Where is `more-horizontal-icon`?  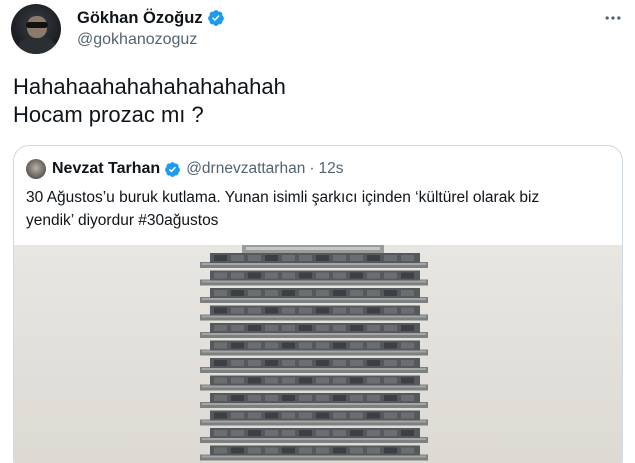 more-horizontal-icon is located at coordinates (613, 18).